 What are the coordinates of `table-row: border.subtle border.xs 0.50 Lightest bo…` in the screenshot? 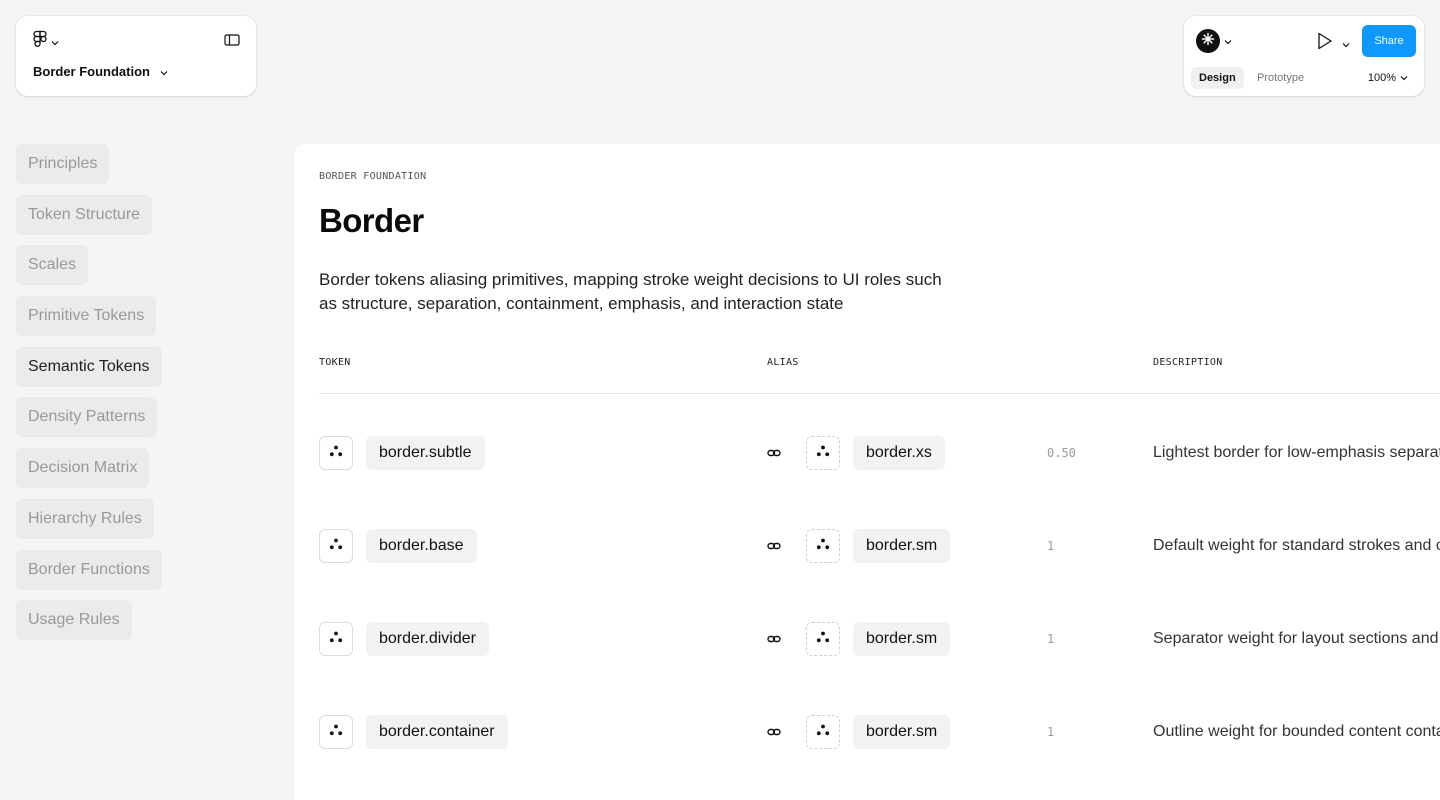 It's located at (867, 453).